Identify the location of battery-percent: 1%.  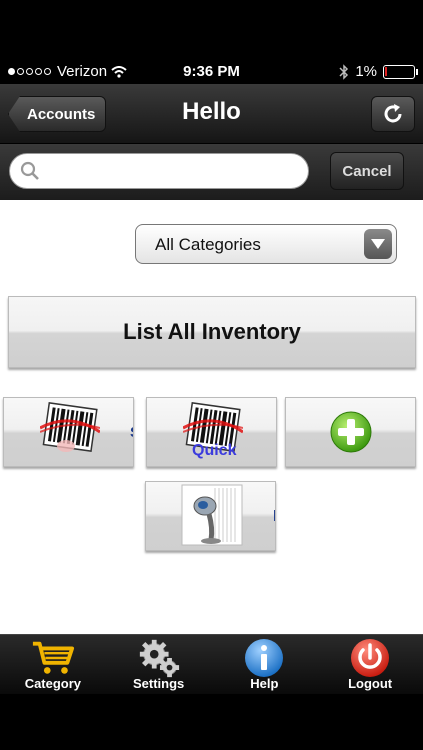
(366, 71).